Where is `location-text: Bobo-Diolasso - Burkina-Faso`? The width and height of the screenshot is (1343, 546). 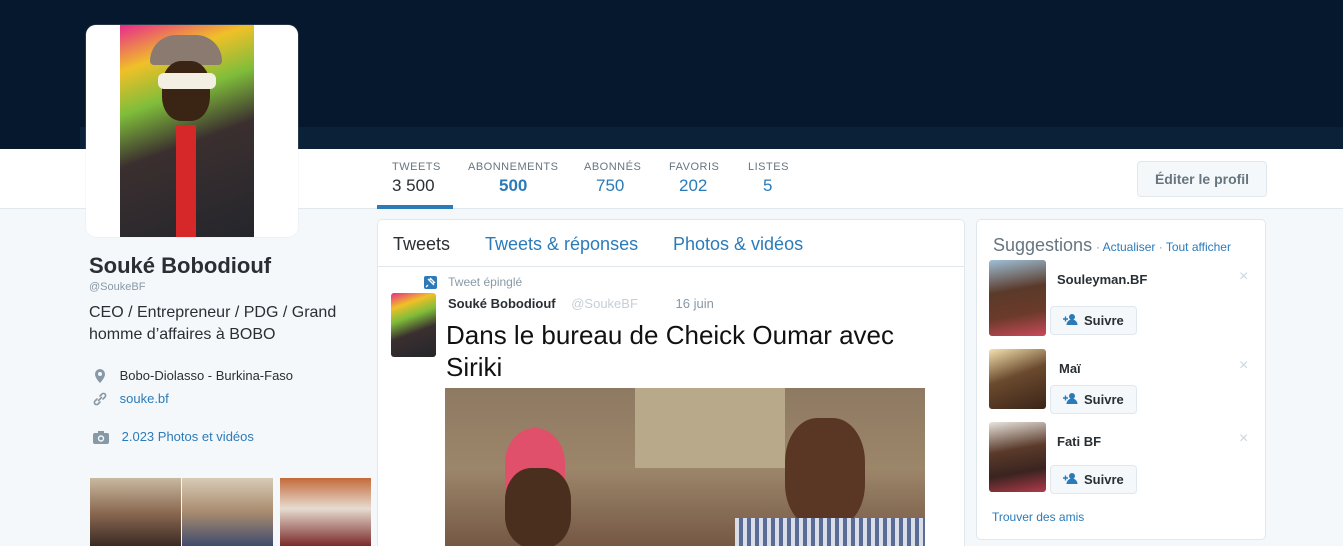
location-text: Bobo-Diolasso - Burkina-Faso is located at coordinates (206, 376).